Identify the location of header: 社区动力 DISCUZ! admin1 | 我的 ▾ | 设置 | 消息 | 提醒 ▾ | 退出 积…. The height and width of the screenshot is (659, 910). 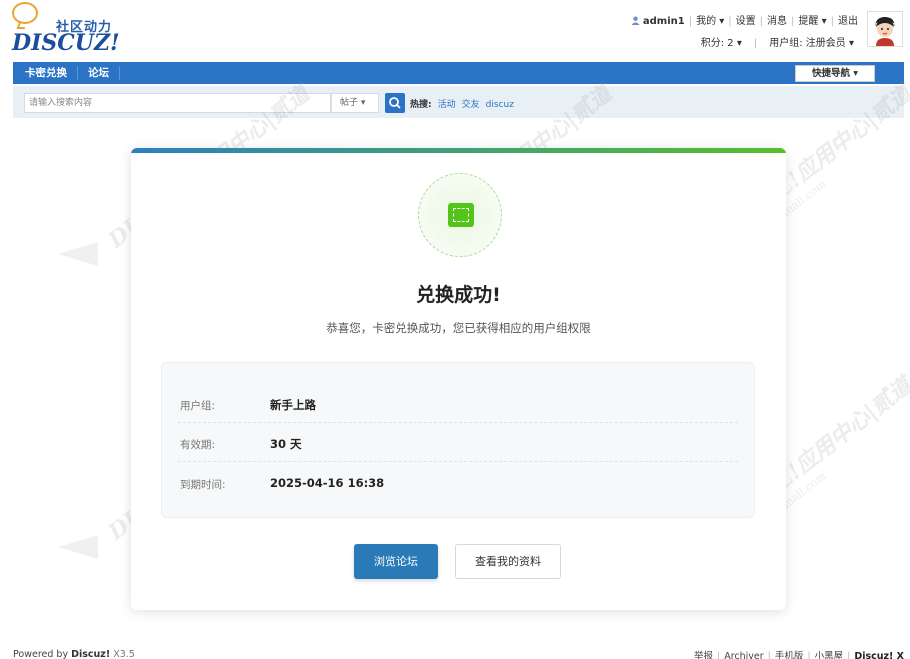
(455, 31).